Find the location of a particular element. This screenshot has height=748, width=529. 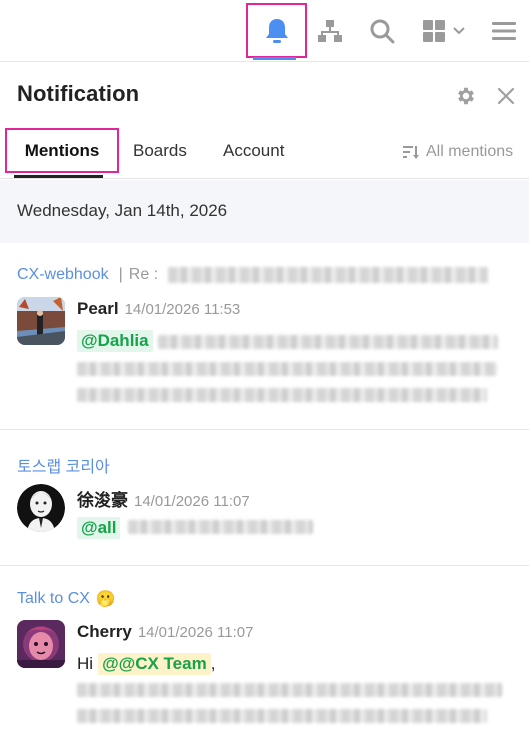

message-line: @Dahlia is located at coordinates (115, 341).